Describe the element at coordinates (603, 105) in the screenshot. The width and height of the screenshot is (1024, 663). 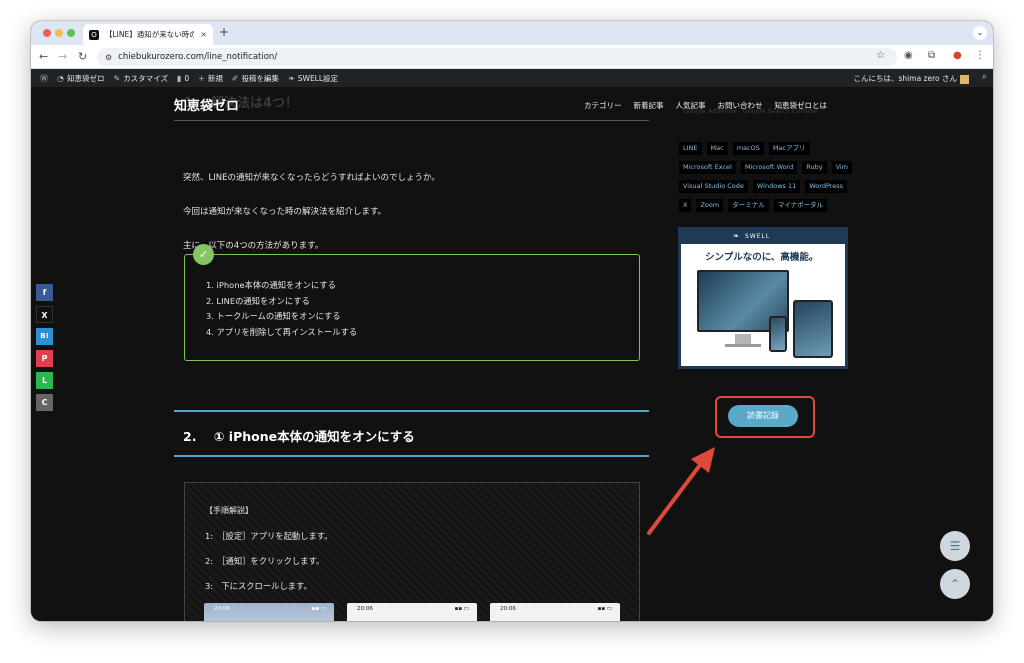
I see `nav-item-category: カテゴリー` at that location.